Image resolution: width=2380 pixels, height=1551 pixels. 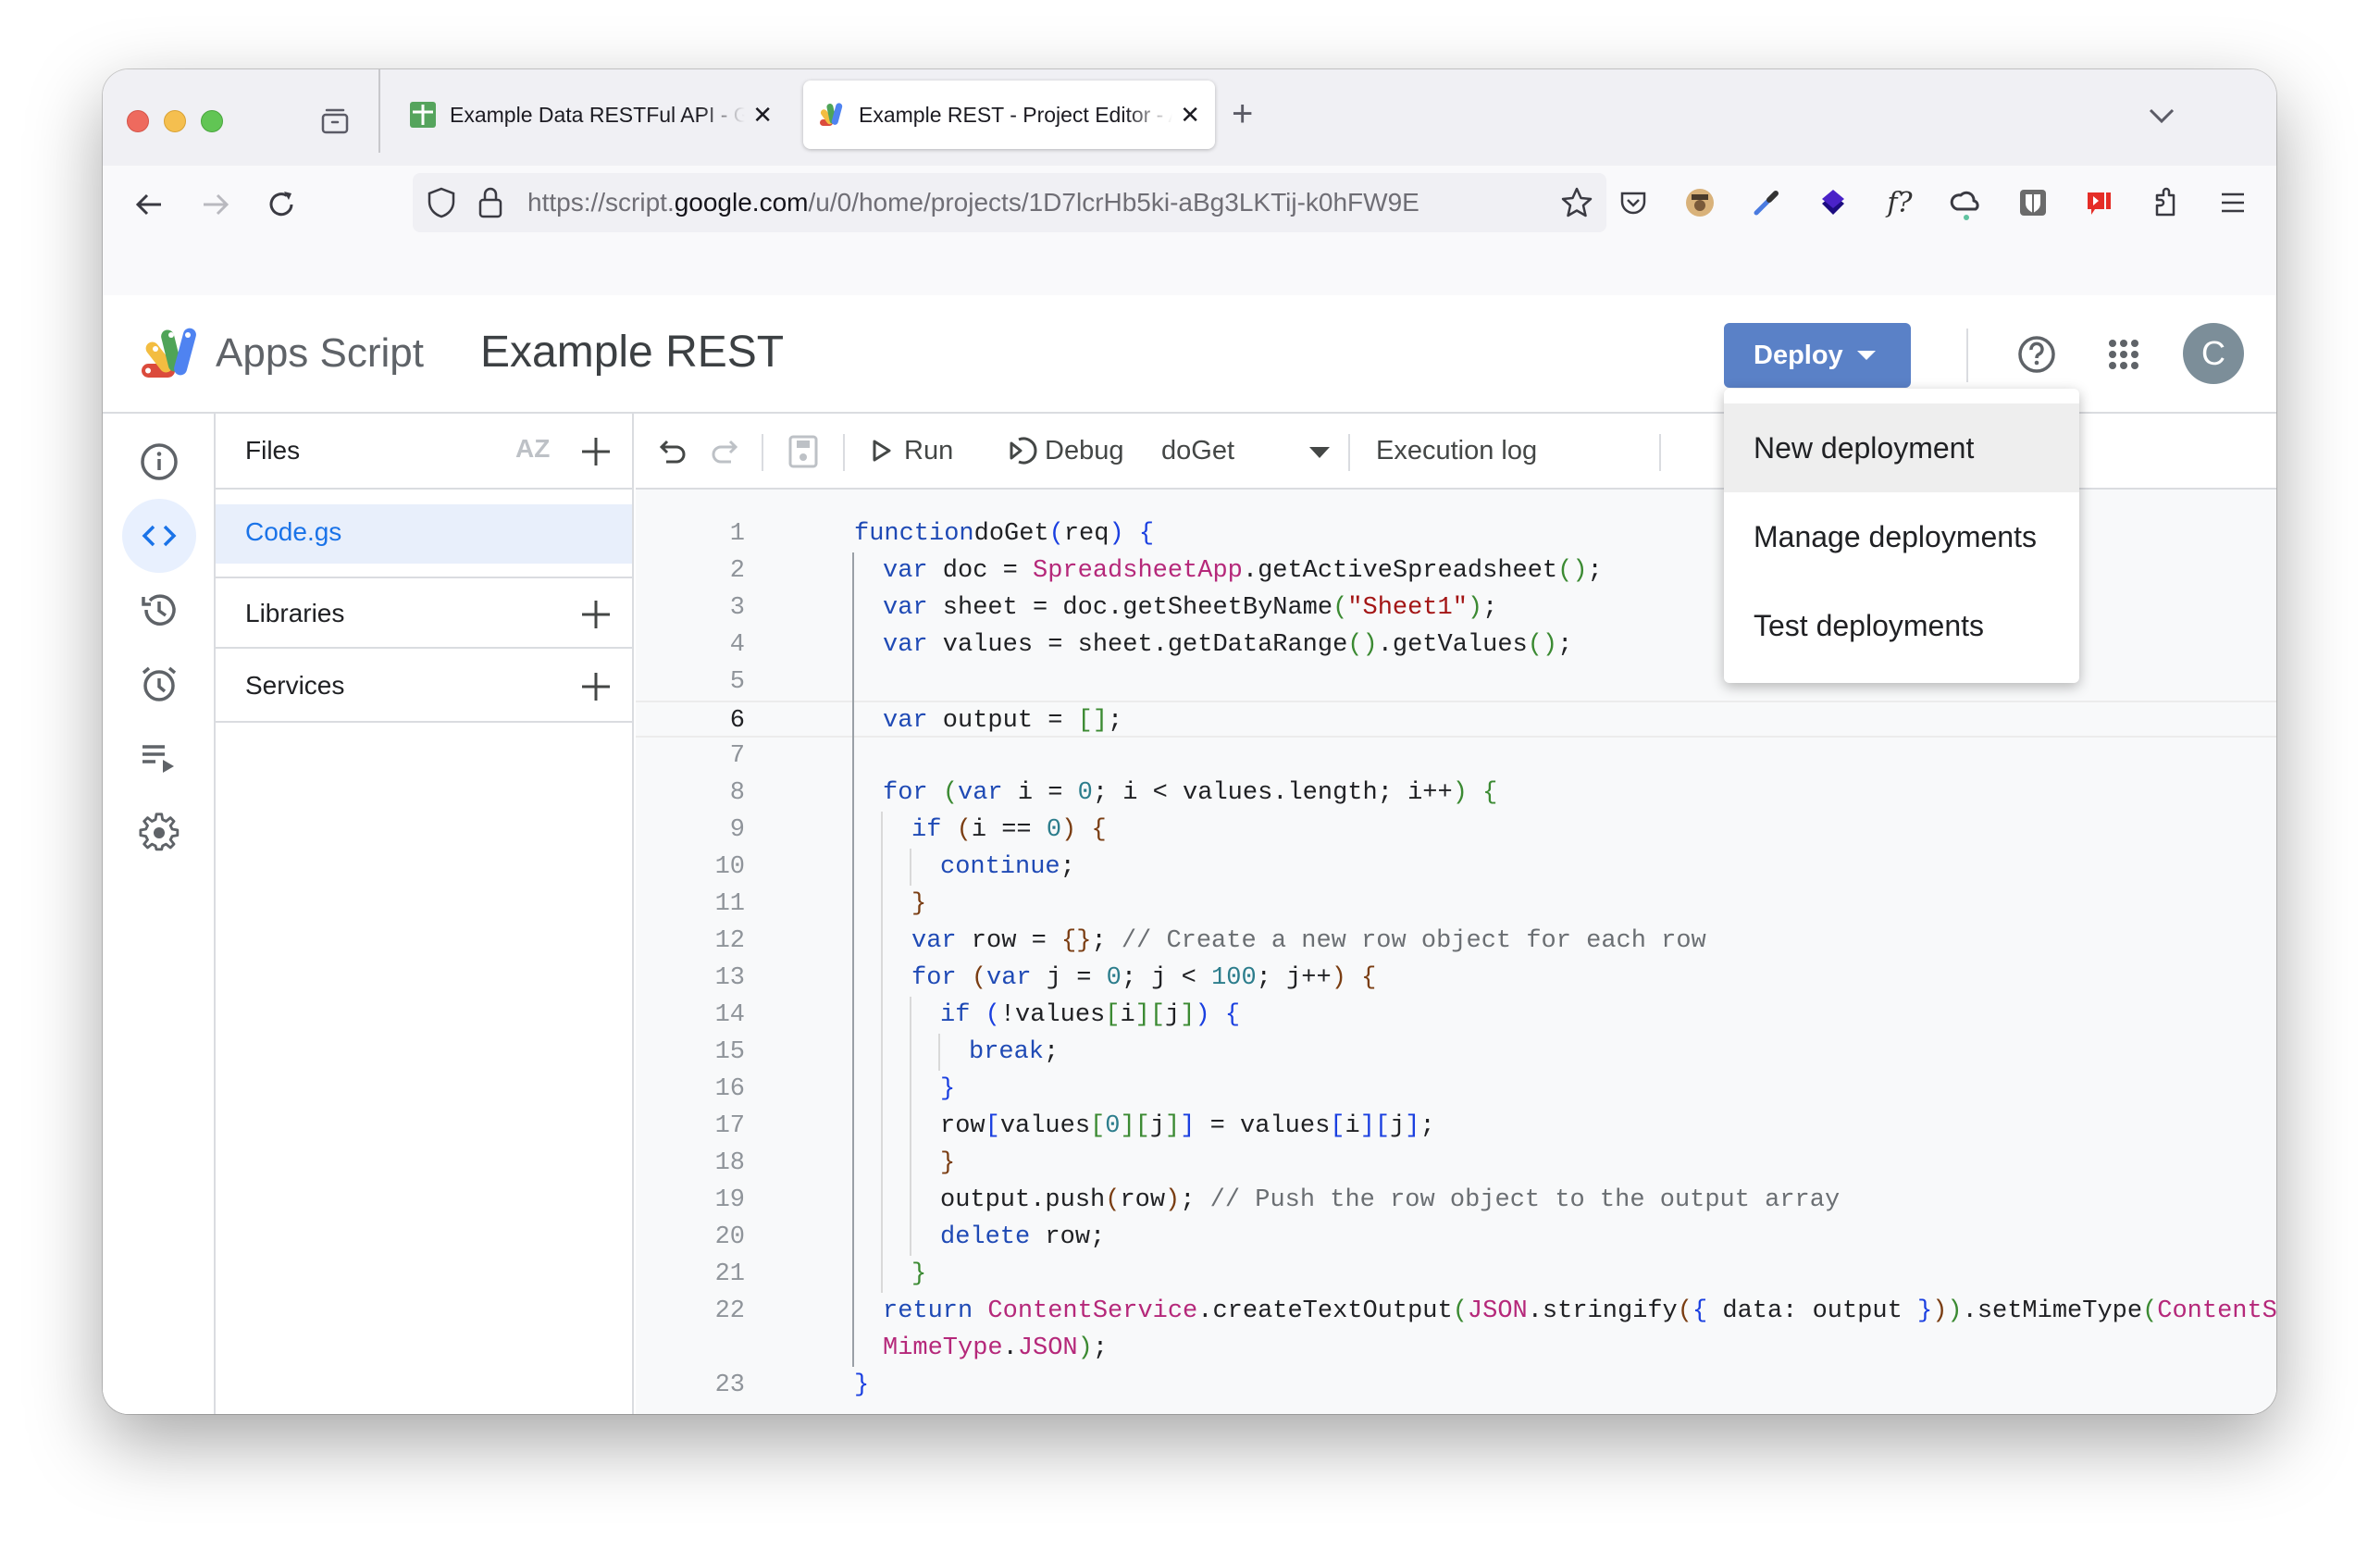 I want to click on function-select: doGet, so click(x=1245, y=451).